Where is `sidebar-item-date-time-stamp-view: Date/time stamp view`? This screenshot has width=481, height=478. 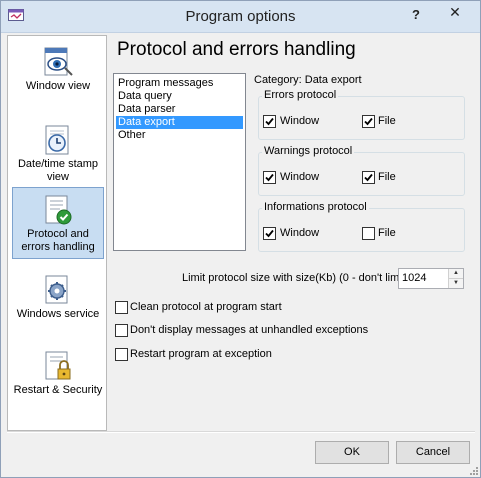
sidebar-item-date-time-stamp-view: Date/time stamp view is located at coordinates (58, 153).